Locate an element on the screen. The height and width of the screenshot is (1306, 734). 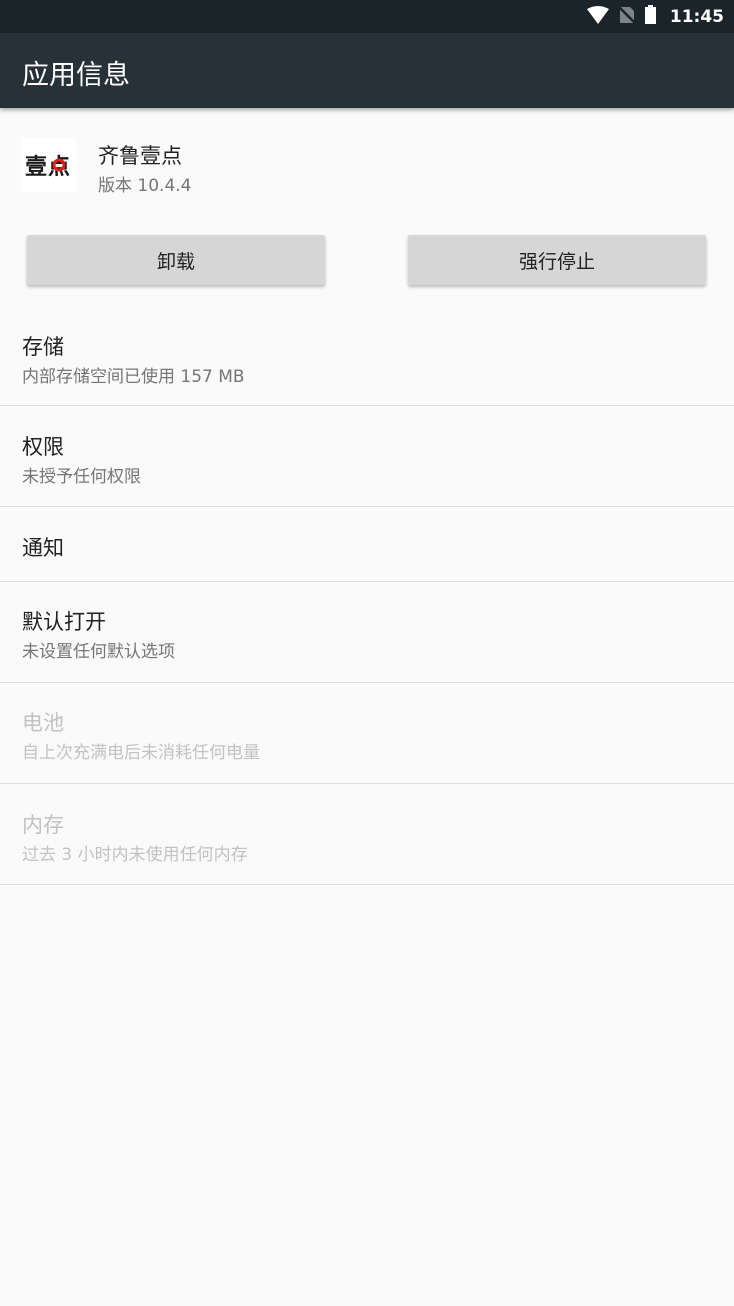
settings-item-title: 内存 is located at coordinates (43, 825).